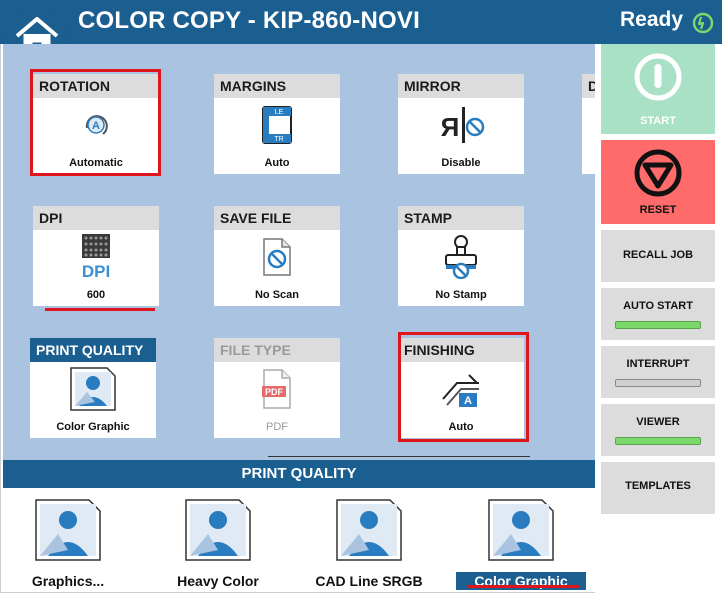 This screenshot has height=595, width=722. What do you see at coordinates (658, 364) in the screenshot?
I see `interrupt-label: INTERRUPT` at bounding box center [658, 364].